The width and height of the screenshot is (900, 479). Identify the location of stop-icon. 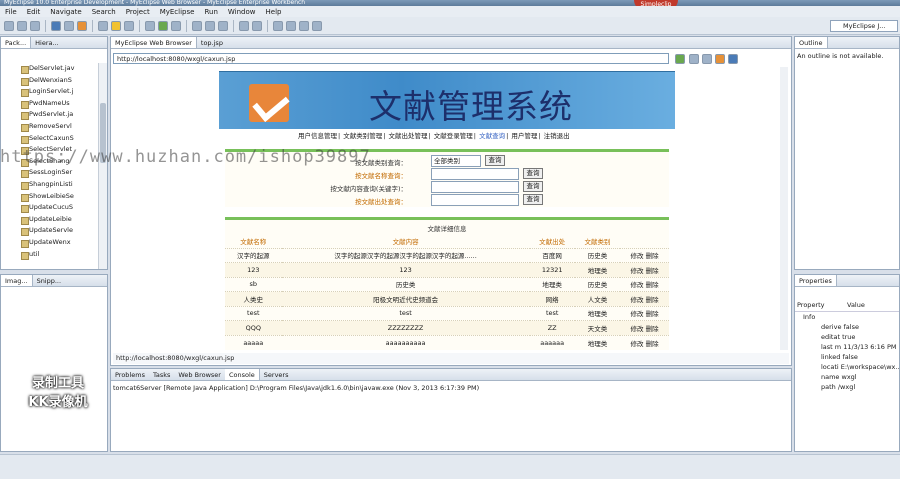
(720, 58).